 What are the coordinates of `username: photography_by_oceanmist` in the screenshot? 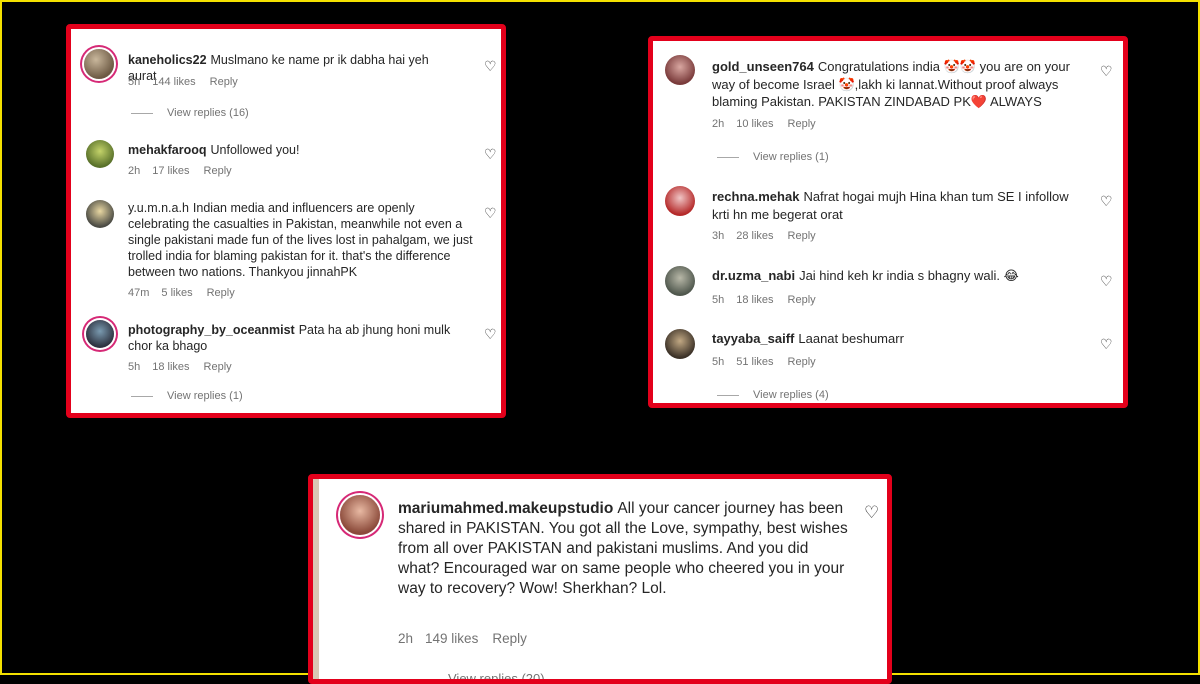 It's located at (211, 330).